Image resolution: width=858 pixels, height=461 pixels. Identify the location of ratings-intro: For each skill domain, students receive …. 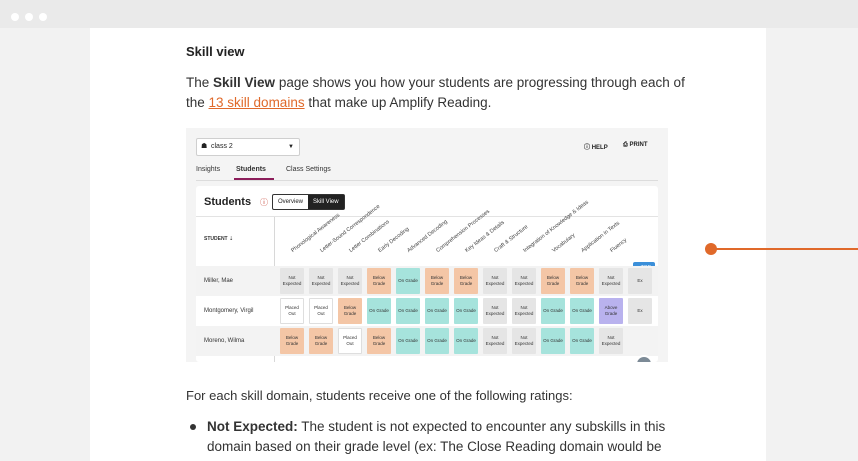
(379, 395).